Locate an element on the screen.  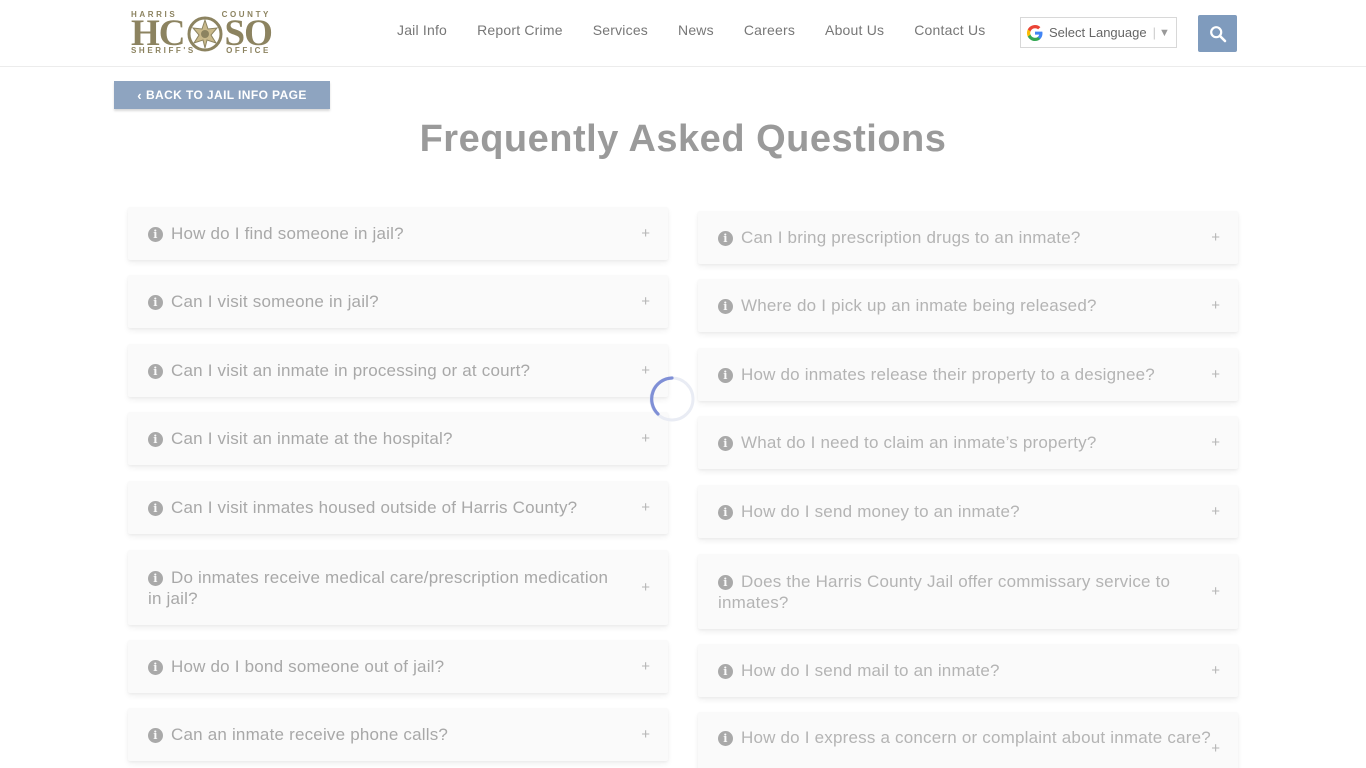
back-to-jail-info-button: ‹ BACK TO JAIL INFO PAGE is located at coordinates (222, 95).